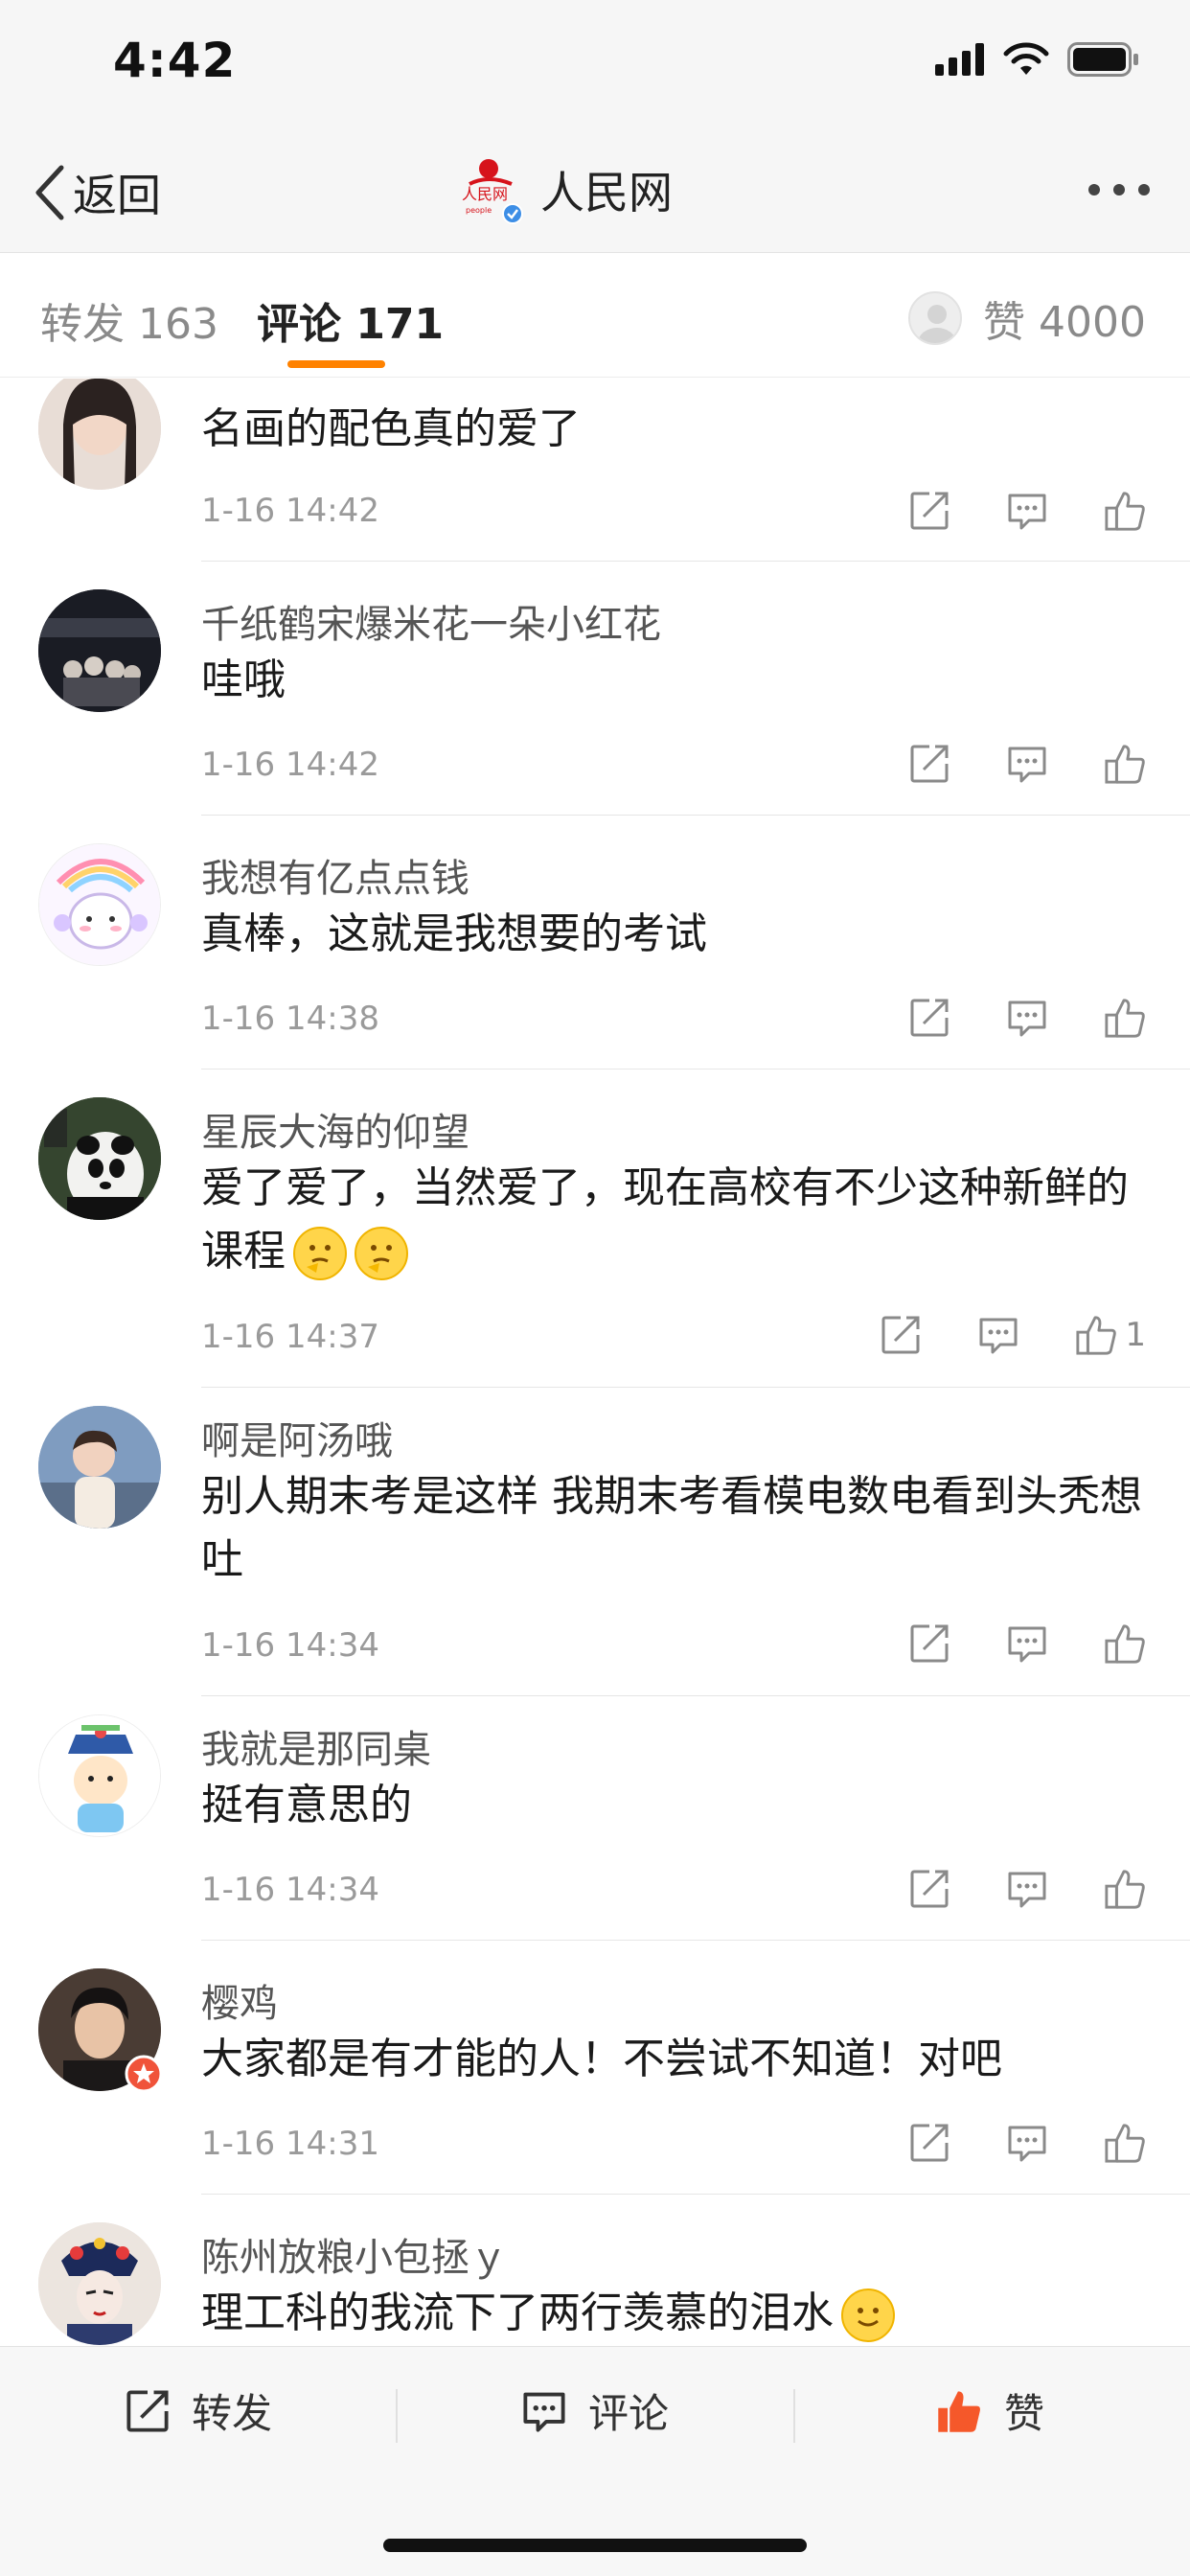 This screenshot has width=1190, height=2576. What do you see at coordinates (629, 2413) in the screenshot?
I see `comment-label: 评论` at bounding box center [629, 2413].